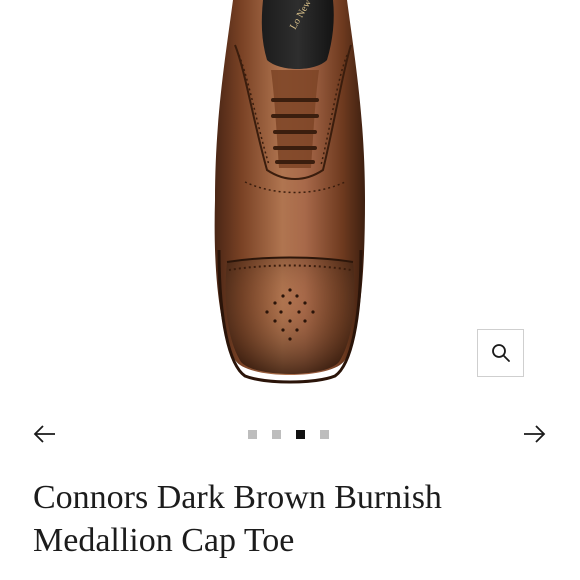  I want to click on product-title-line-1: Connors Dark Brown Burnish, so click(237, 497).